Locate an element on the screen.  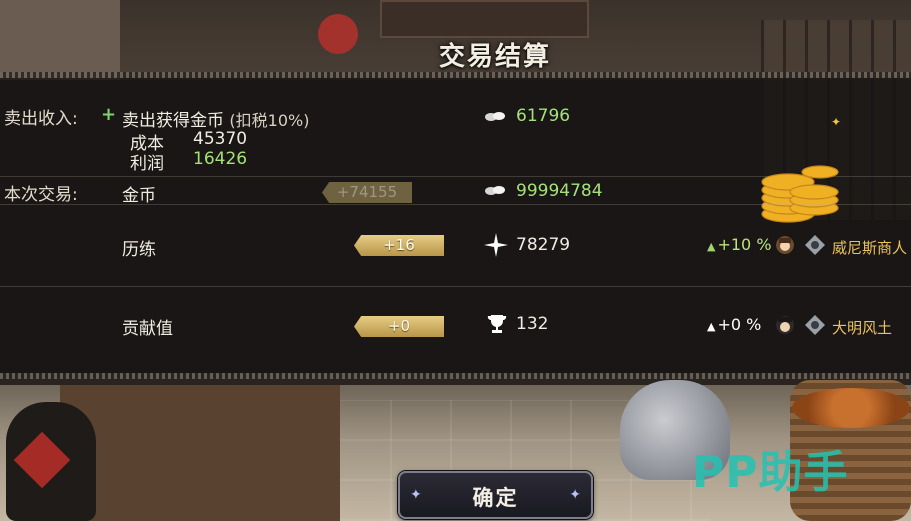
experience-label: 历练 is located at coordinates (139, 250).